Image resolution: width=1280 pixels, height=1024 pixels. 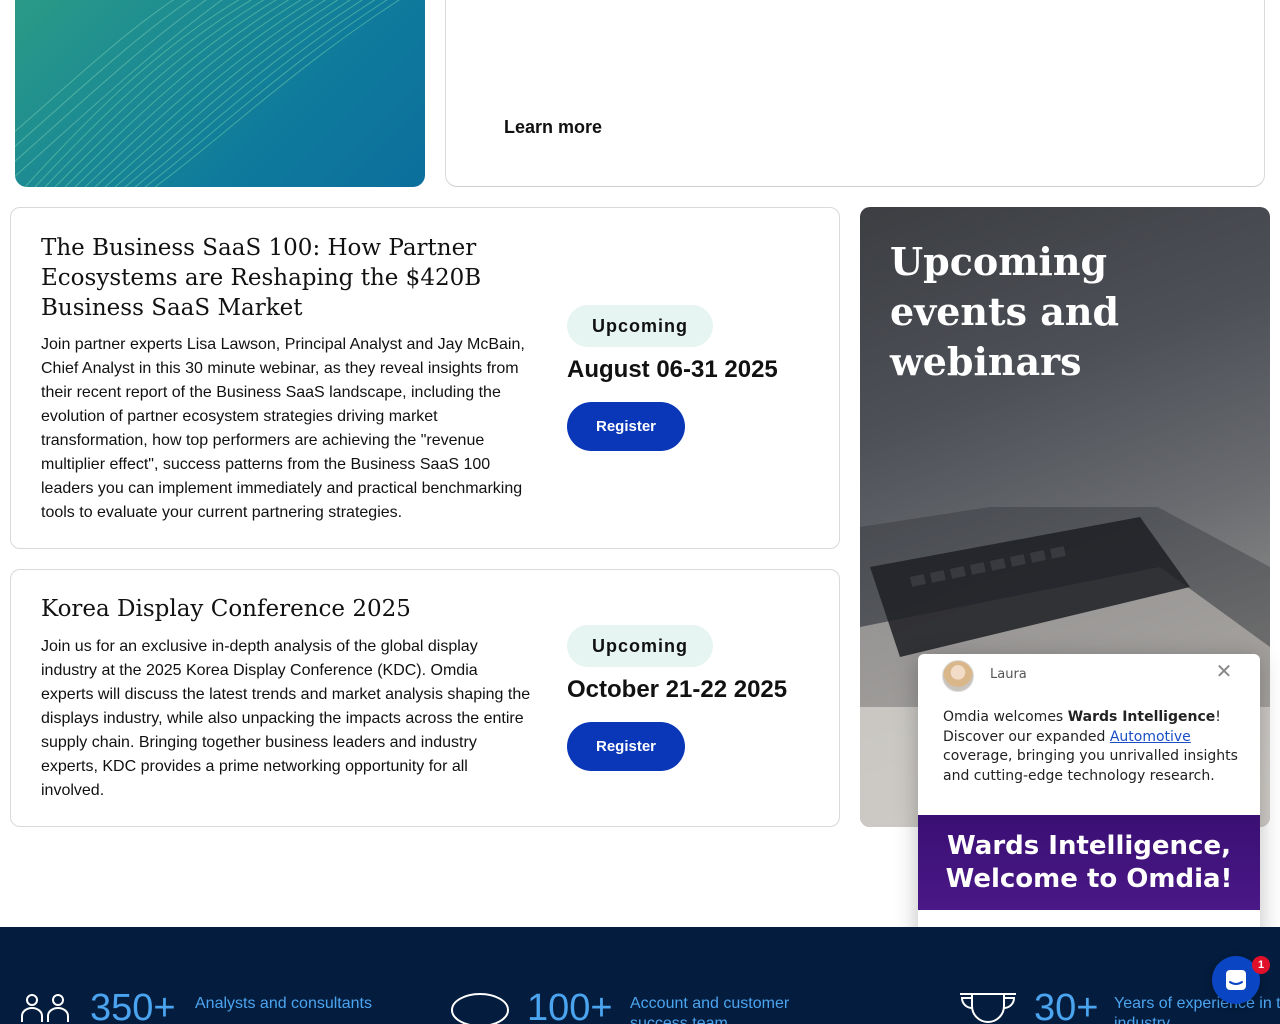 What do you see at coordinates (1066, 1005) in the screenshot?
I see `stat-number: 30+` at bounding box center [1066, 1005].